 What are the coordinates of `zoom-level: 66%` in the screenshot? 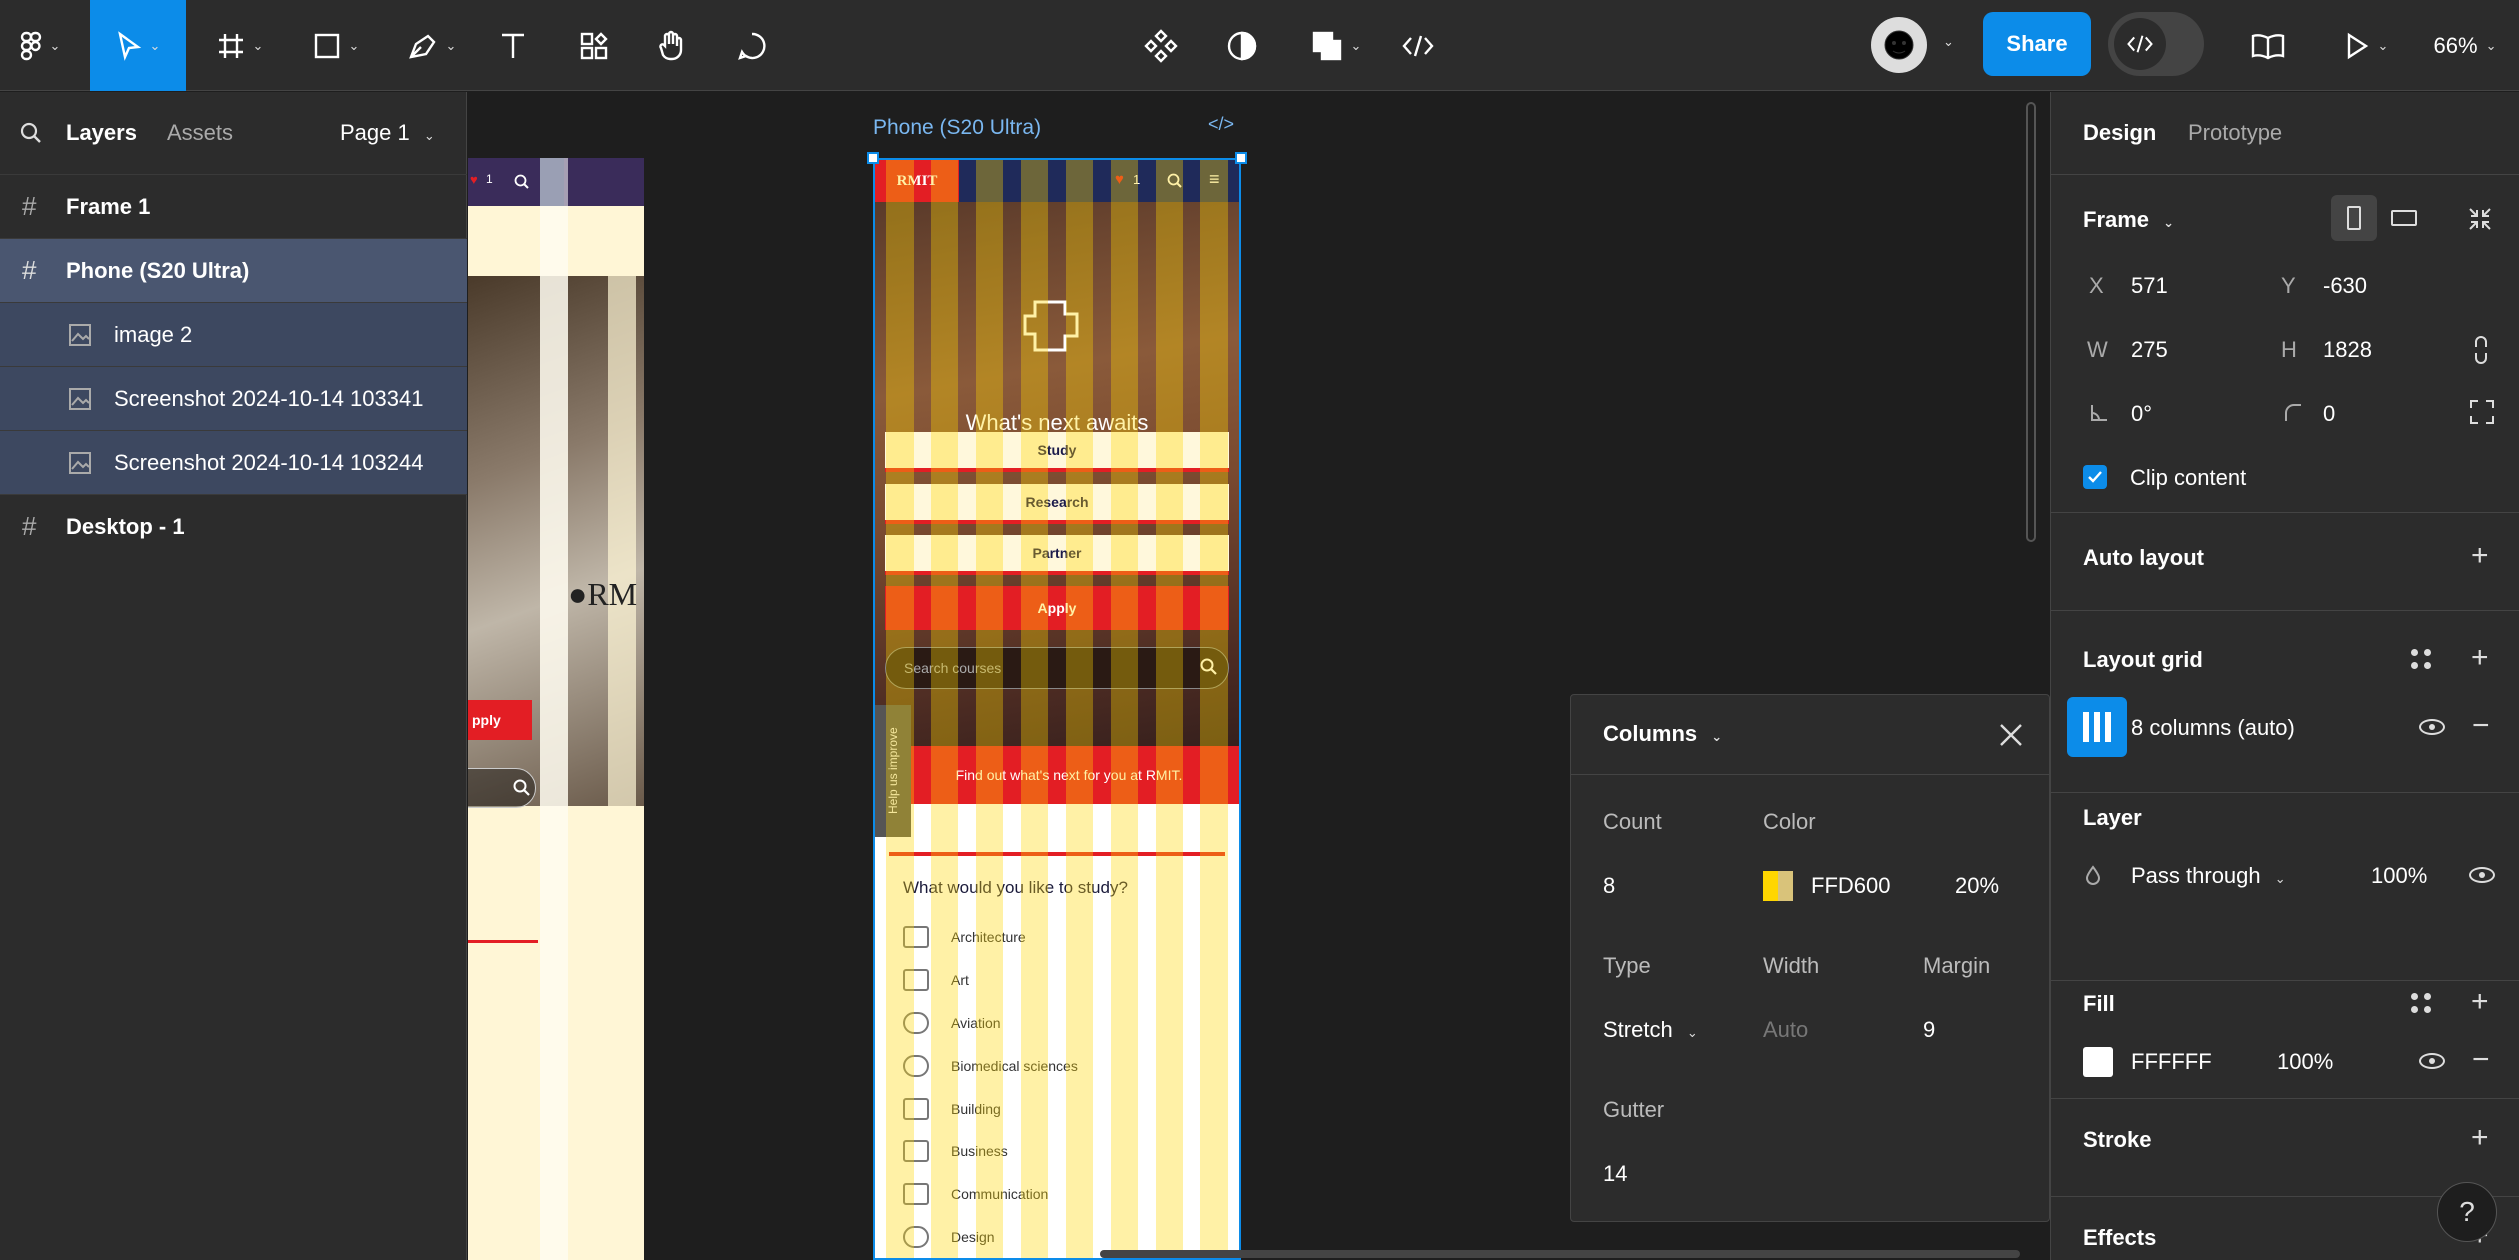 It's located at (2455, 45).